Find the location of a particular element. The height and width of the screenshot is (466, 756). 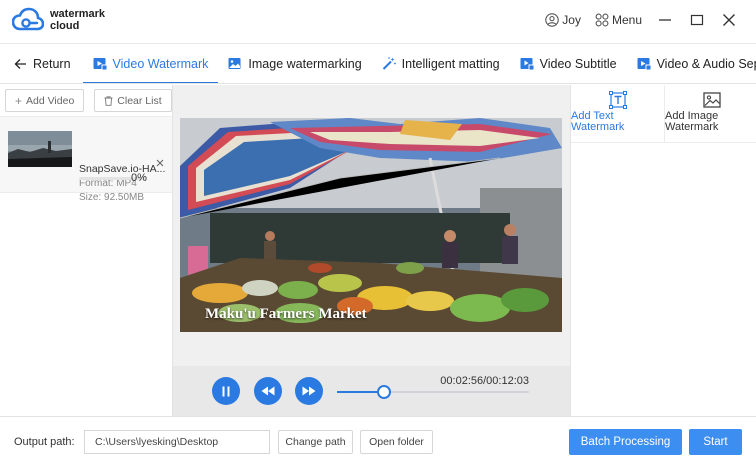

tab-label: Video & Audio Sepa is located at coordinates (706, 63).